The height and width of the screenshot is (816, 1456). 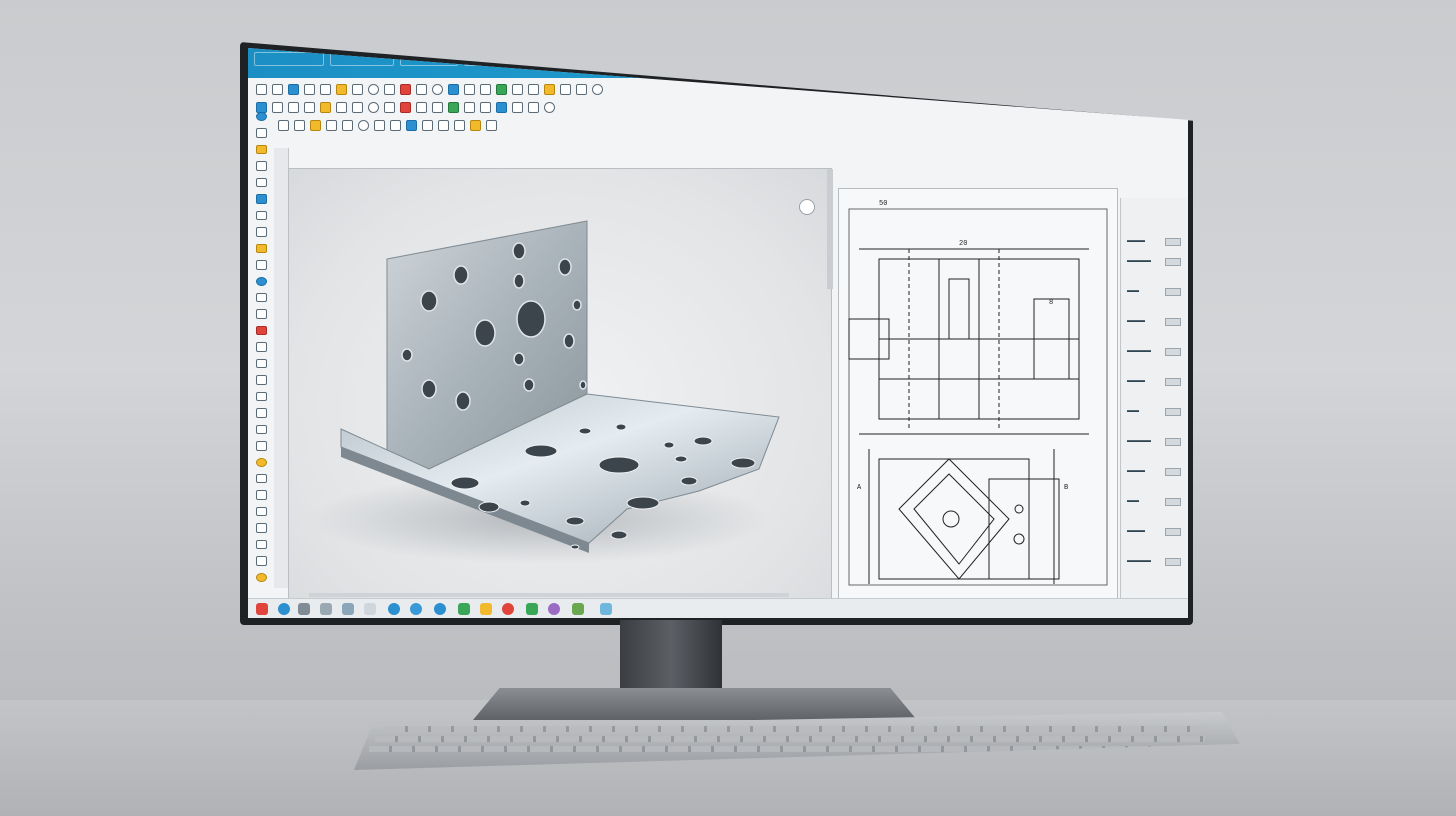 I want to click on rectangle-tool-icon, so click(x=389, y=89).